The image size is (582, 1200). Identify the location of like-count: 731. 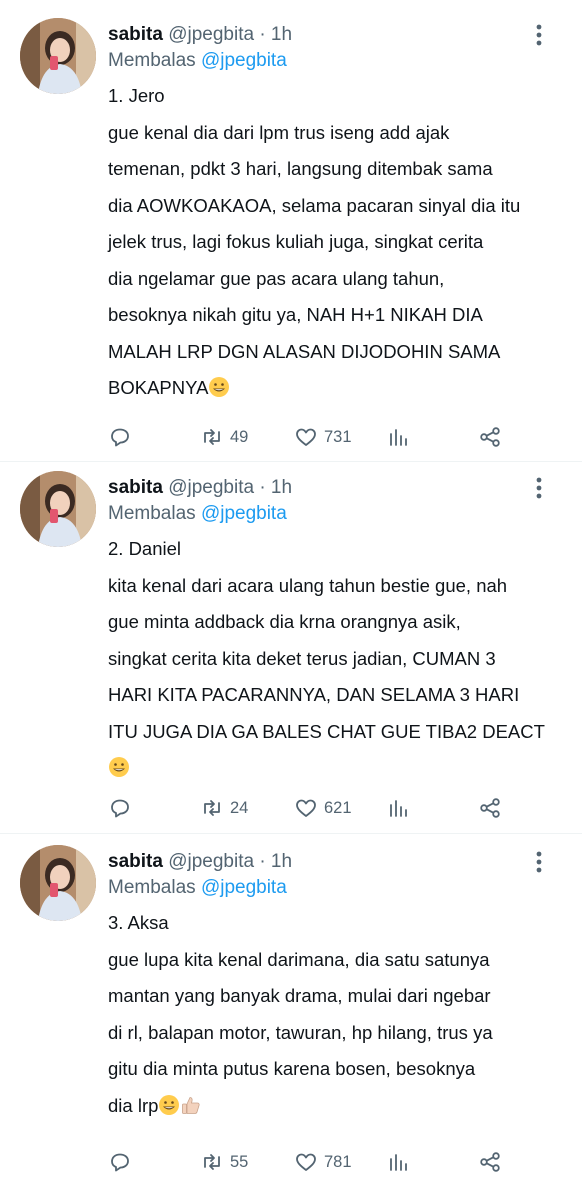
(338, 436).